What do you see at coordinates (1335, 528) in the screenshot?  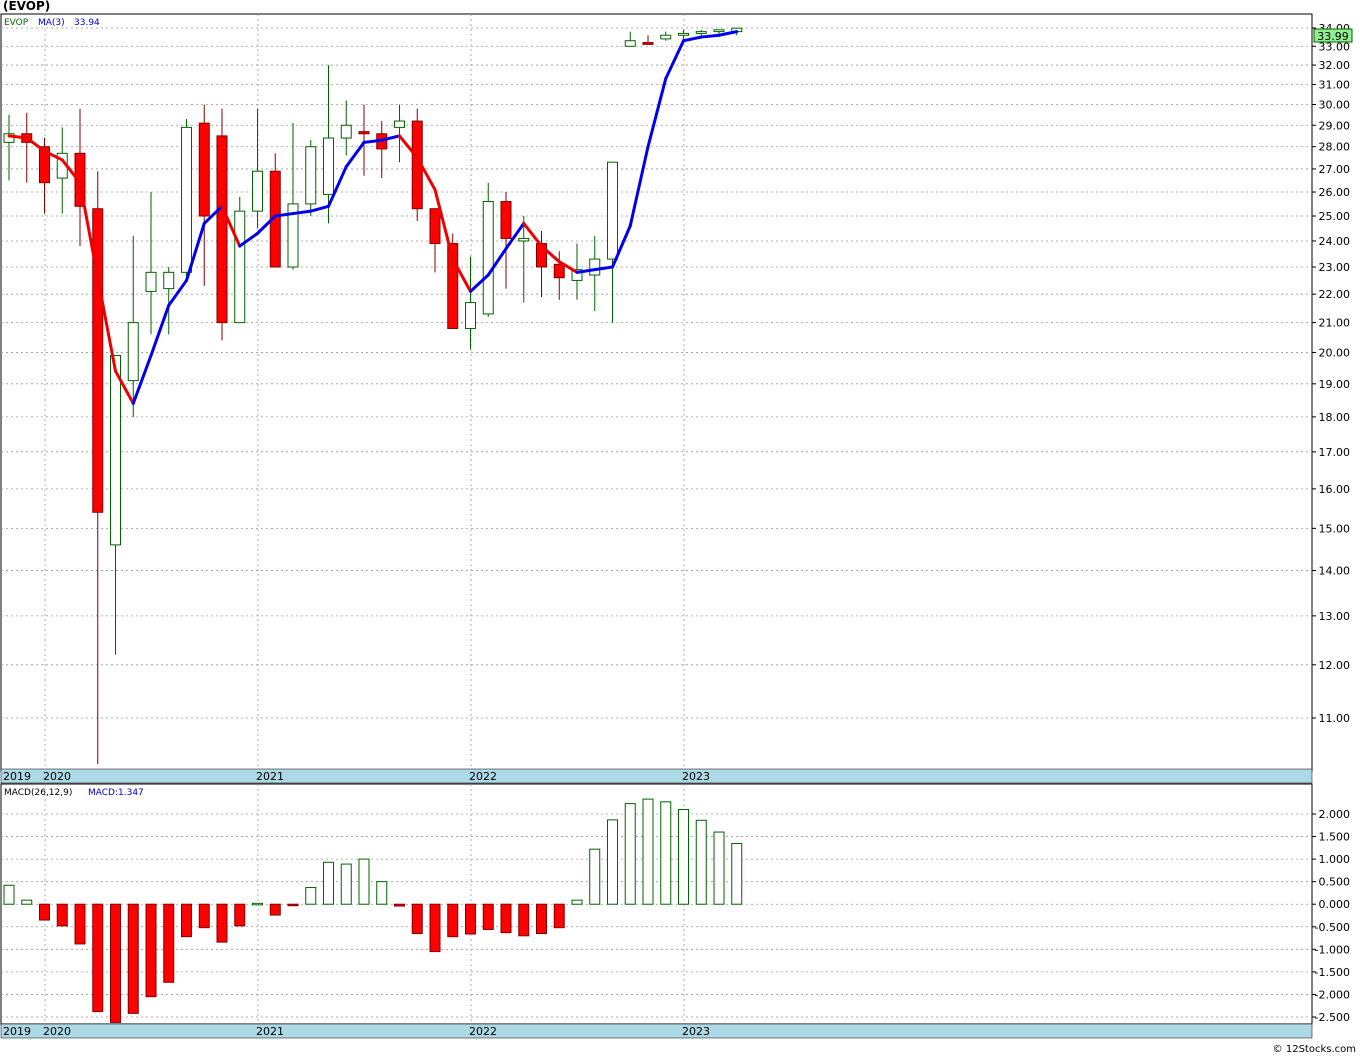 I see `price-tick-label: 15.00` at bounding box center [1335, 528].